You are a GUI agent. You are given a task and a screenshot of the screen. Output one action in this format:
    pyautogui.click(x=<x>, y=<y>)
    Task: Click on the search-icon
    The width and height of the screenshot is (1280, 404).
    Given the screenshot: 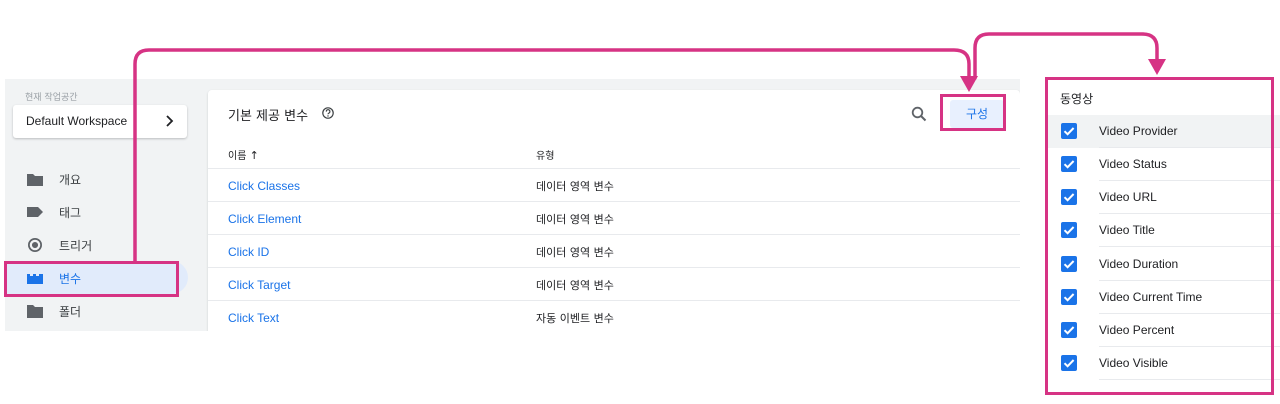 What is the action you would take?
    pyautogui.click(x=919, y=114)
    